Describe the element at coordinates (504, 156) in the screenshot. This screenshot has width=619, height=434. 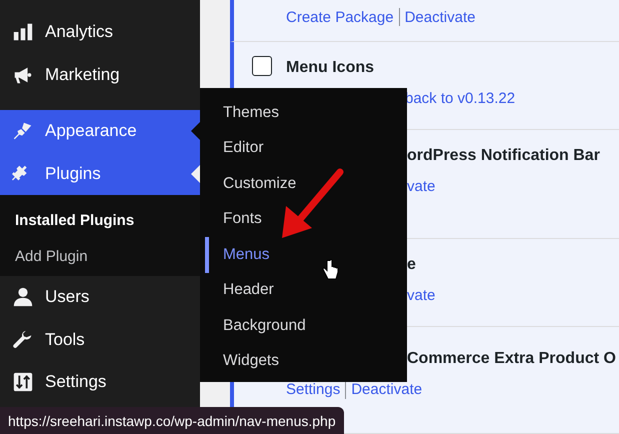
I see `plugin-title: ordPress Notification Bar` at that location.